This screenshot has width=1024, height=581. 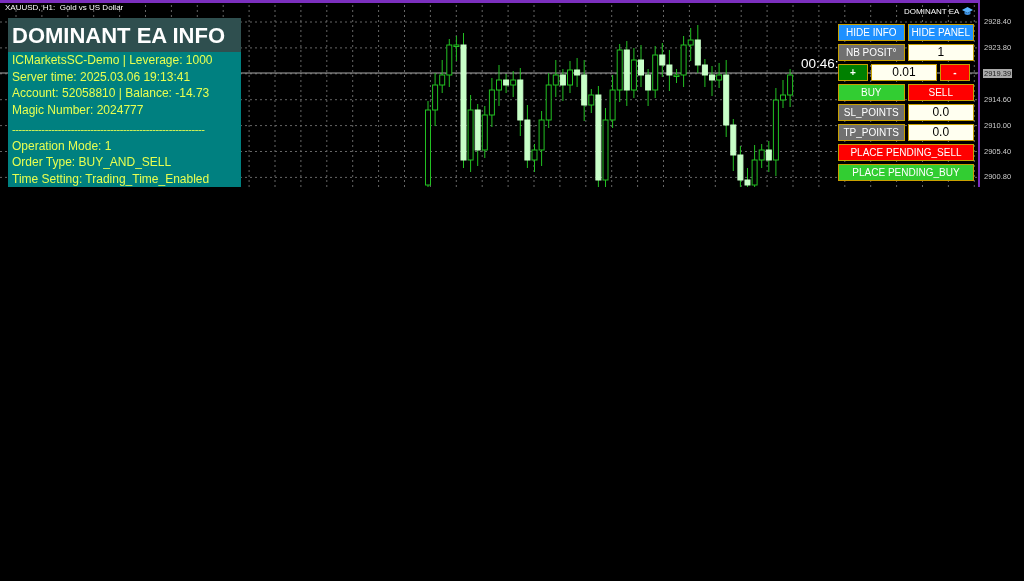 What do you see at coordinates (968, 11) in the screenshot?
I see `graduation-cap-icon` at bounding box center [968, 11].